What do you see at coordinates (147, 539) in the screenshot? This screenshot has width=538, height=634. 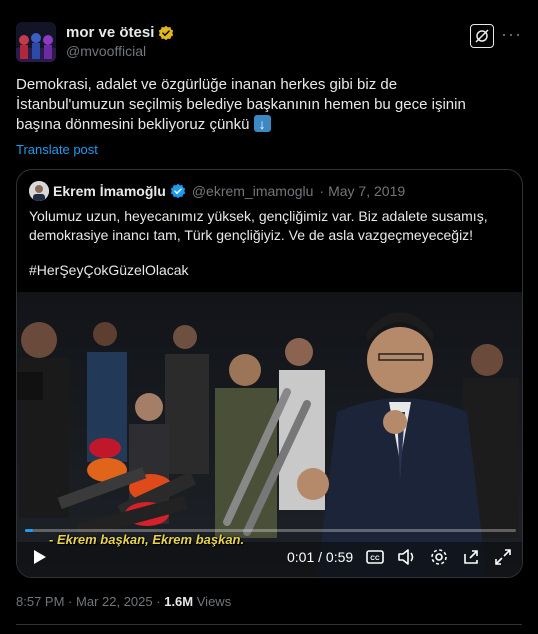 I see `video-subtitle: - Ekrem başkan, Ekrem başkan.` at bounding box center [147, 539].